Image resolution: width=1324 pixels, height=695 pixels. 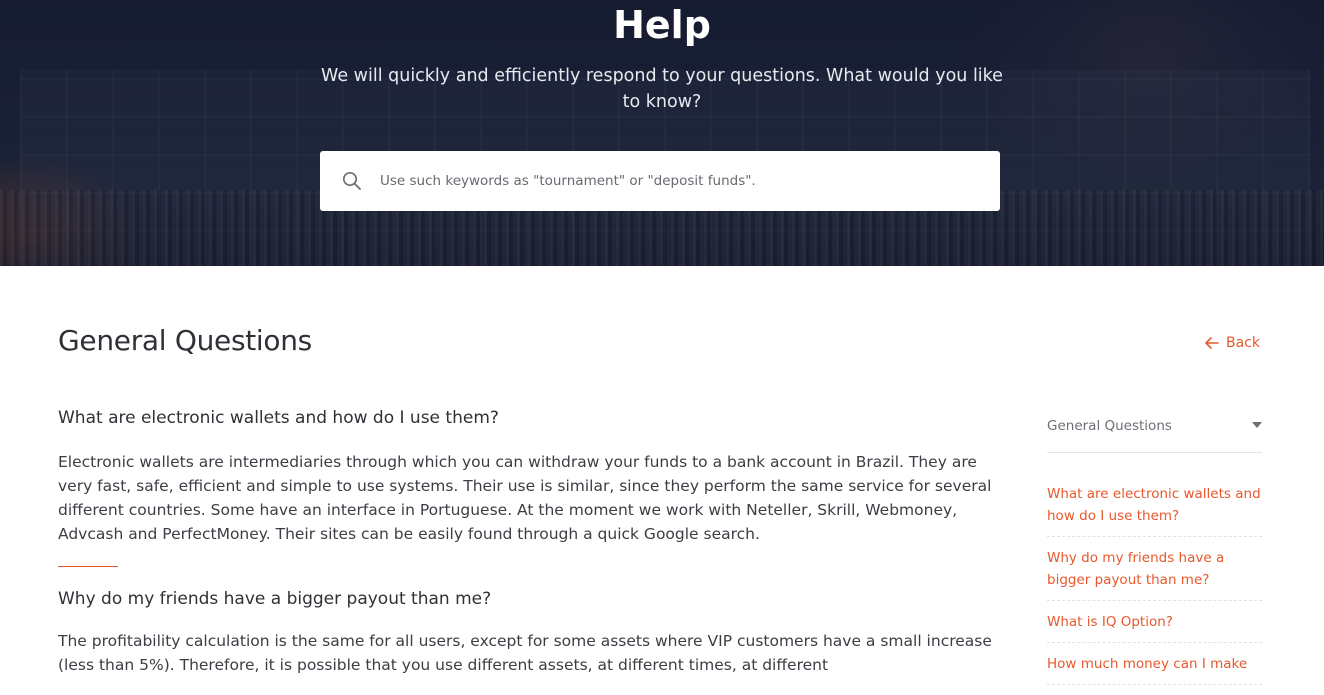 What do you see at coordinates (1109, 426) in the screenshot?
I see `category-select-value: General Questions` at bounding box center [1109, 426].